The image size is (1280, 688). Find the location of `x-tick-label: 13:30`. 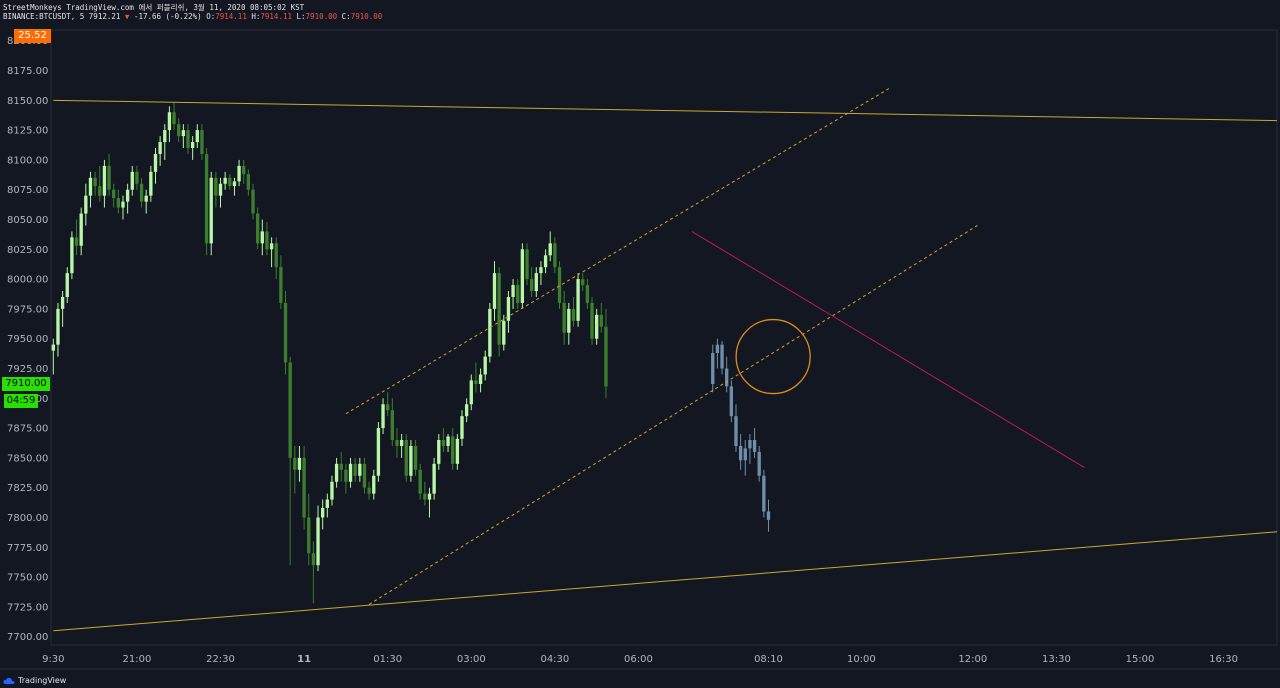

x-tick-label: 13:30 is located at coordinates (1056, 659).